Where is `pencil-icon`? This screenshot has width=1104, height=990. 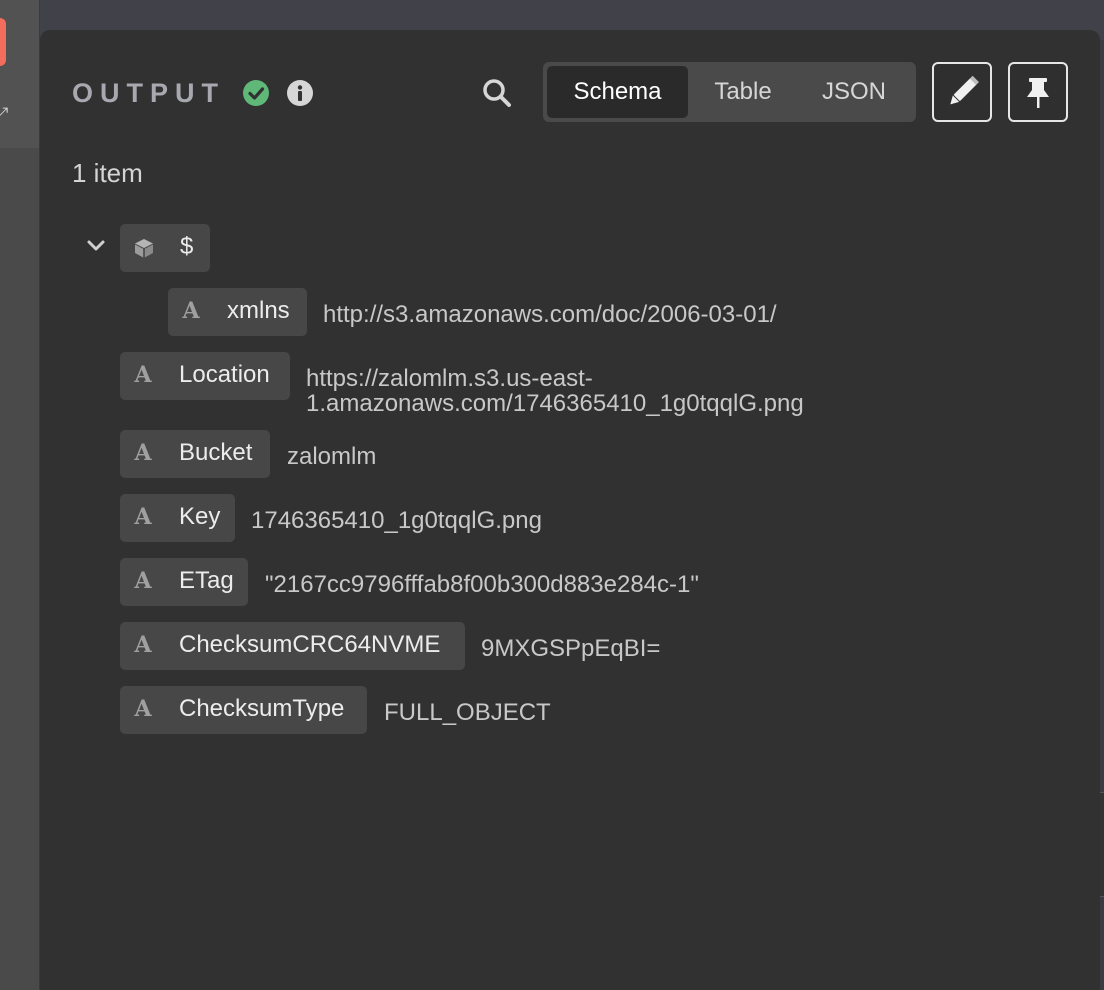 pencil-icon is located at coordinates (964, 90).